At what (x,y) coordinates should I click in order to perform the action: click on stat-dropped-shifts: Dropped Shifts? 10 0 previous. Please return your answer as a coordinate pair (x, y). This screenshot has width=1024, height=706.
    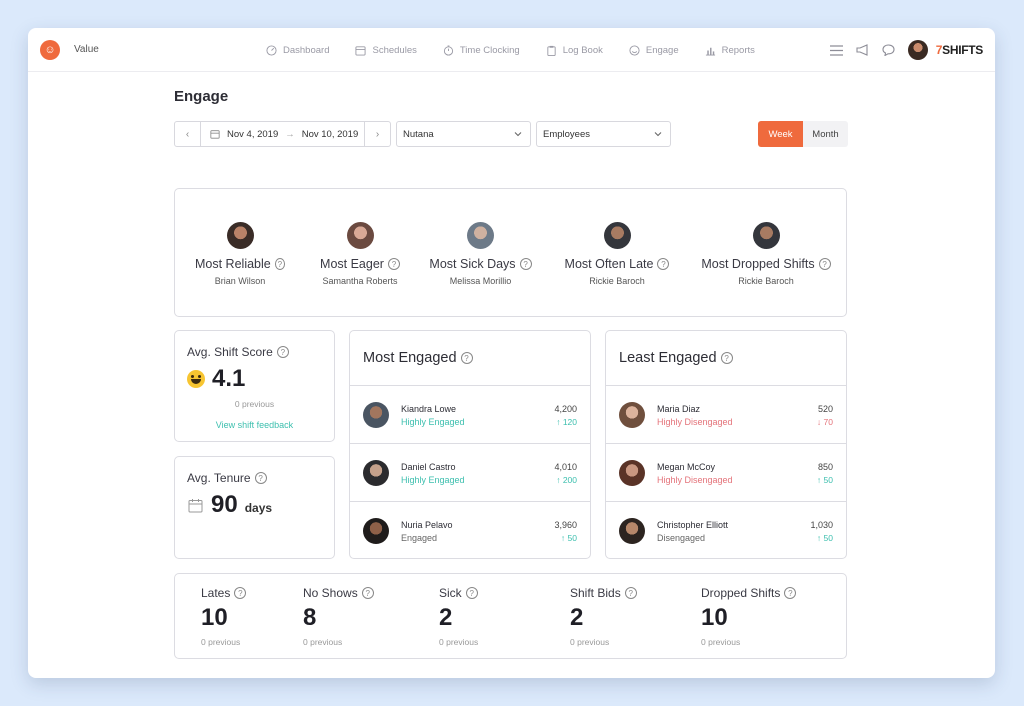
    Looking at the image, I should click on (749, 616).